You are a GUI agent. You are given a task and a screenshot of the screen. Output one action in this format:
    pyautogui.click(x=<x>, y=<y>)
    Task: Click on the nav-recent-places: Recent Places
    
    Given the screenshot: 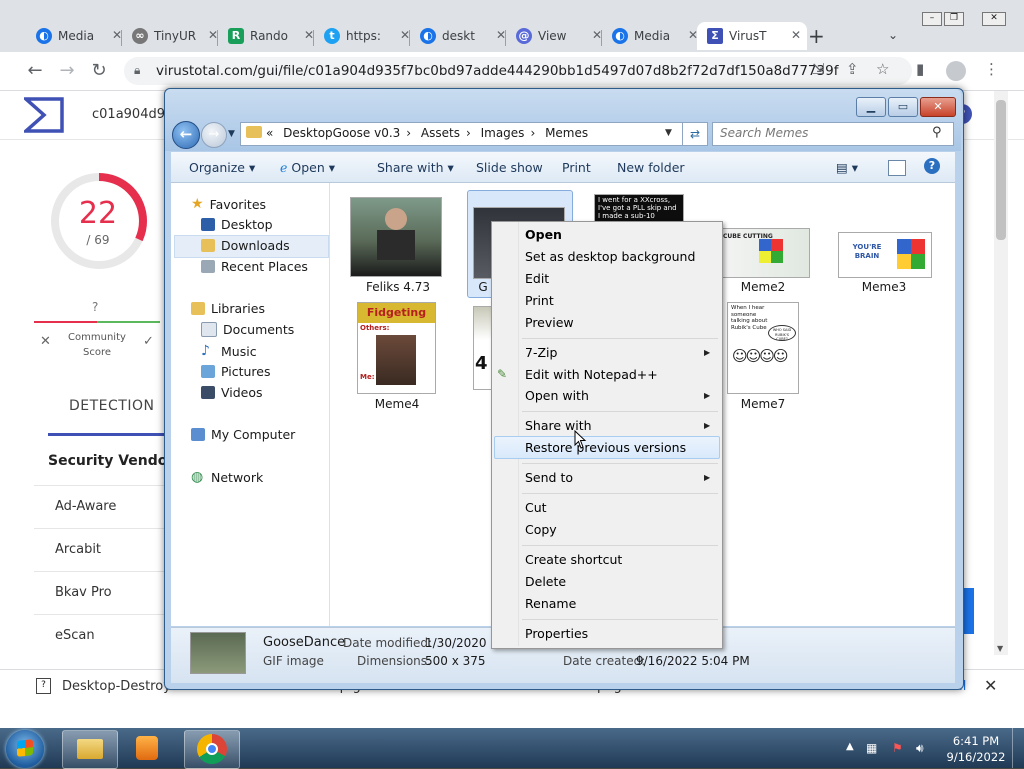 What is the action you would take?
    pyautogui.click(x=254, y=266)
    